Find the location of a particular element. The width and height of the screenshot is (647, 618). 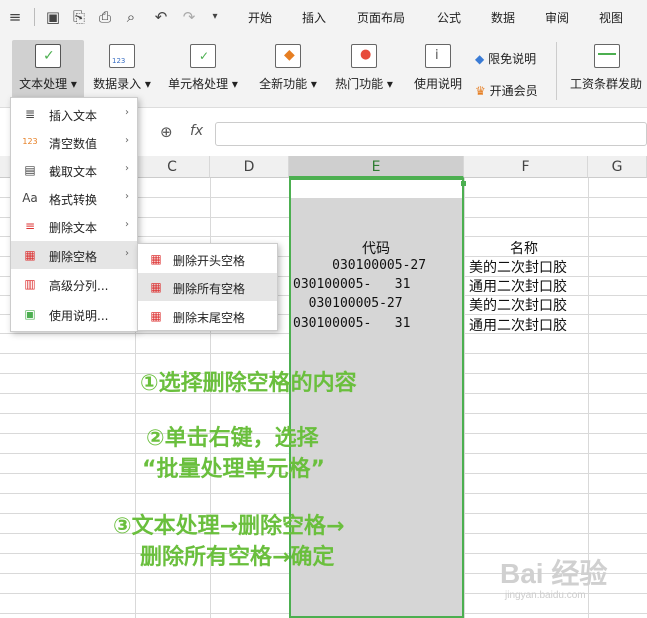

menu-item-insert-text: ≣ 插入文本 › is located at coordinates (74, 114).